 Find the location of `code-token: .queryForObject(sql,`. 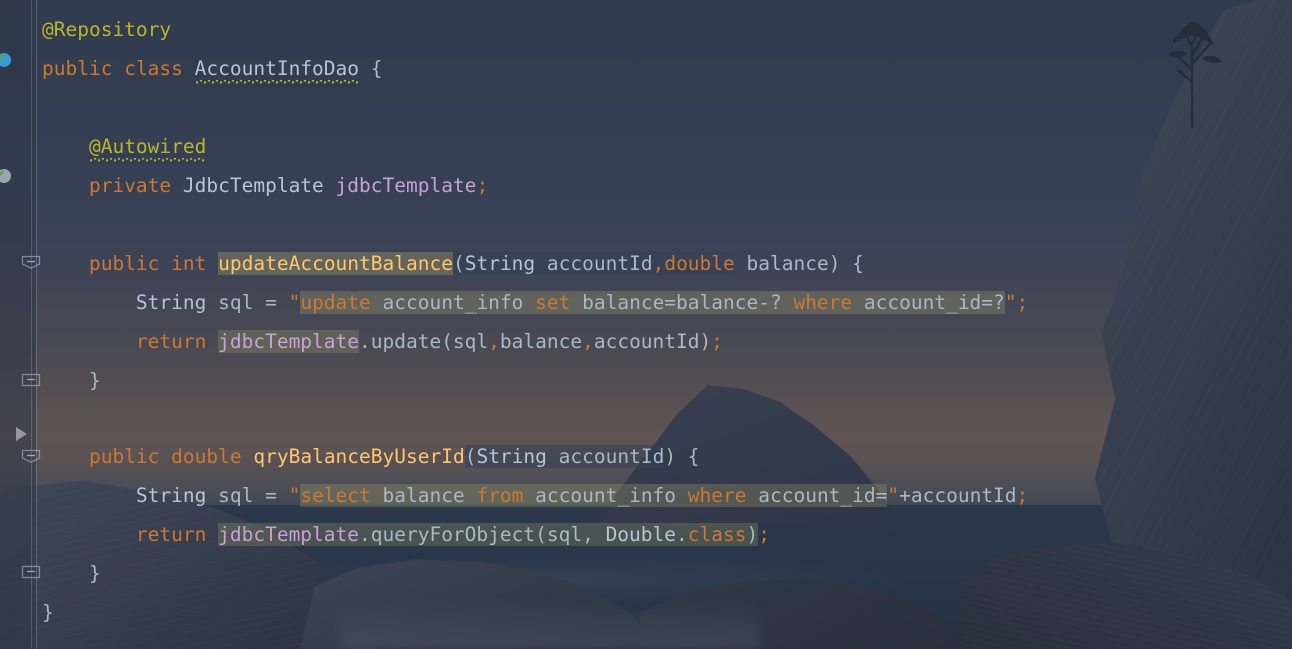

code-token: .queryForObject(sql, is located at coordinates (482, 534).